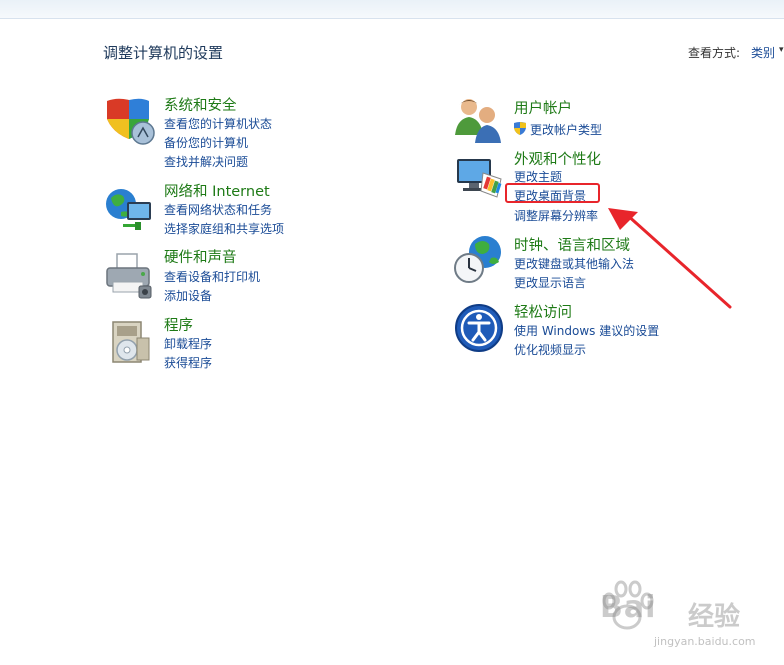 The width and height of the screenshot is (784, 665). I want to click on link-change-display-language: 更改显示语言, so click(550, 282).